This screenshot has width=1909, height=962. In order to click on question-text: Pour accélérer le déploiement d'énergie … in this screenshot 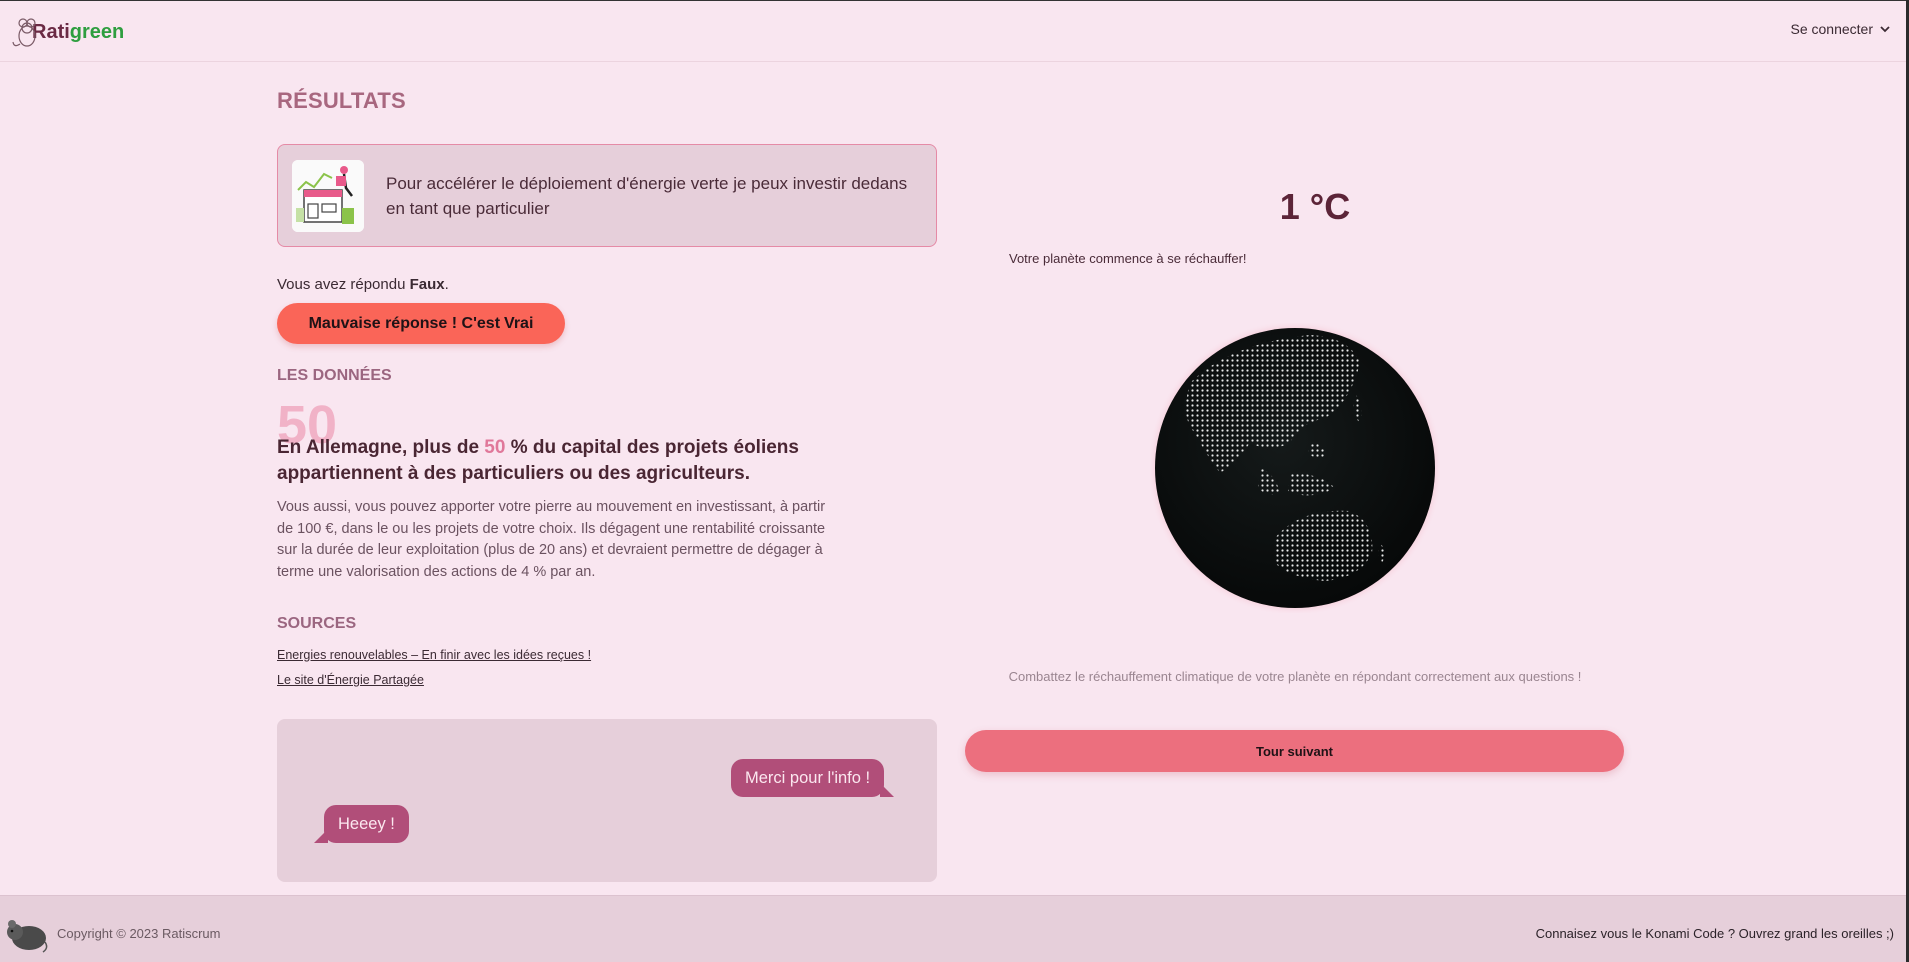, I will do `click(647, 196)`.